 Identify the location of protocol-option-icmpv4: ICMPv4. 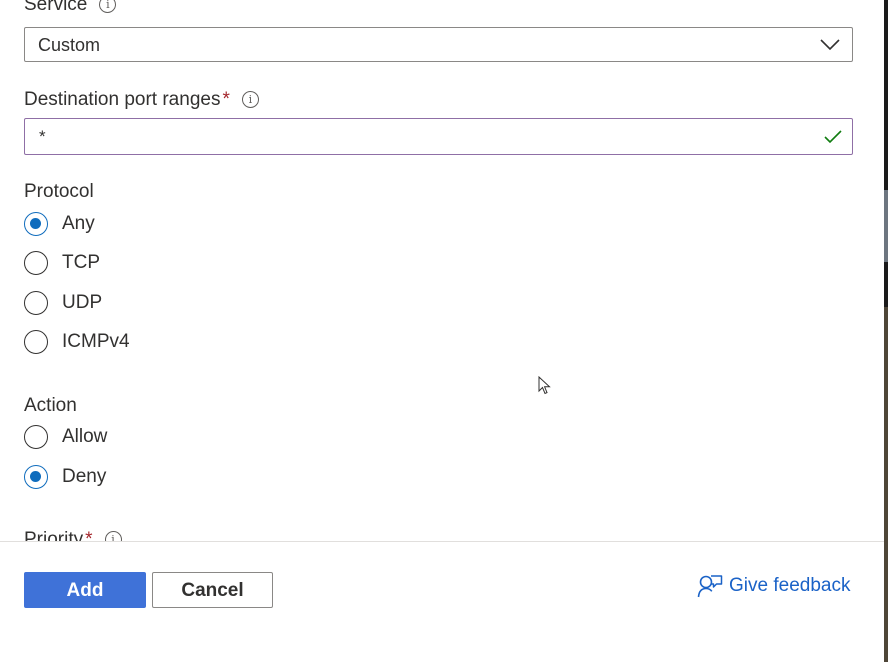
(77, 342).